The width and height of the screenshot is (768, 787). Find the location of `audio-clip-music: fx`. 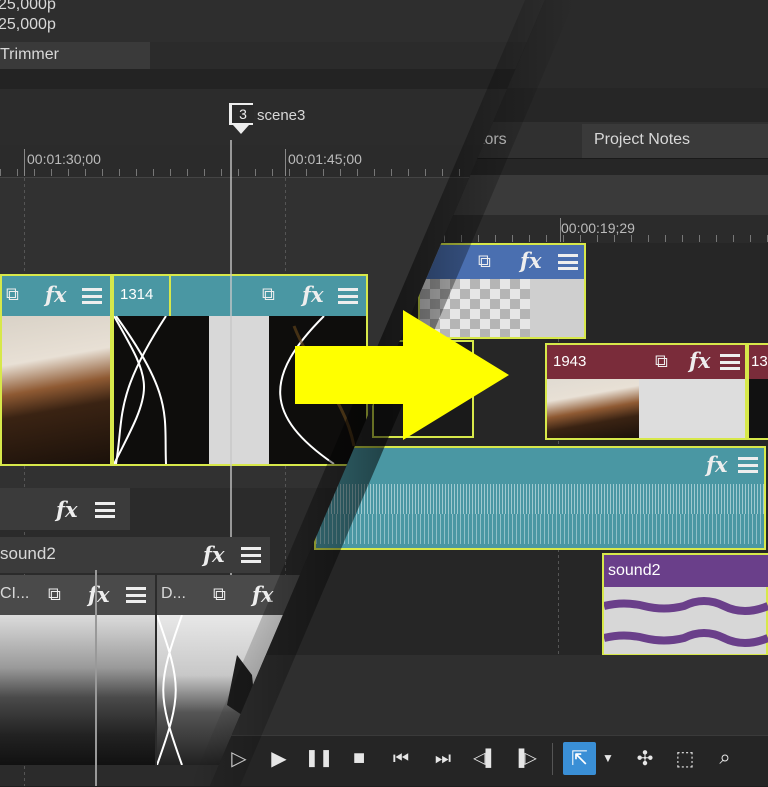

audio-clip-music: fx is located at coordinates (540, 498).